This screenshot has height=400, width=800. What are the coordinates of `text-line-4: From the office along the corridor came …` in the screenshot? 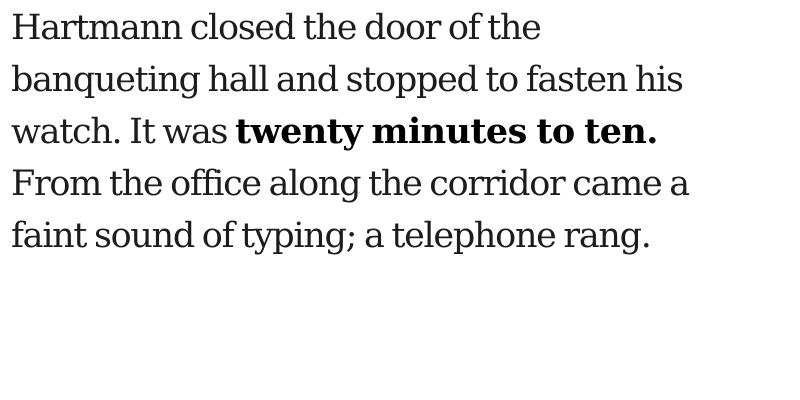 It's located at (350, 184).